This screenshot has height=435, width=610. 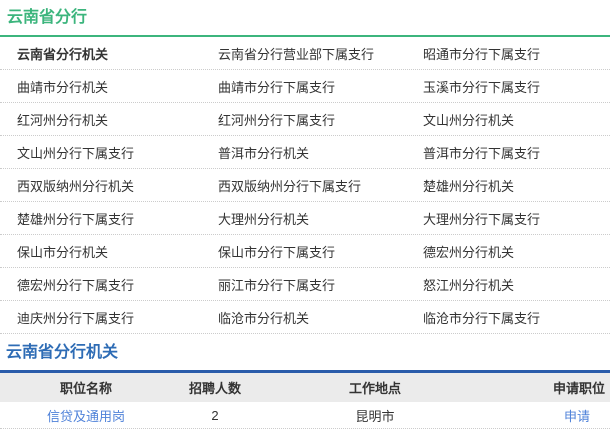 What do you see at coordinates (516, 284) in the screenshot?
I see `branch-link: 怒江州分行机关` at bounding box center [516, 284].